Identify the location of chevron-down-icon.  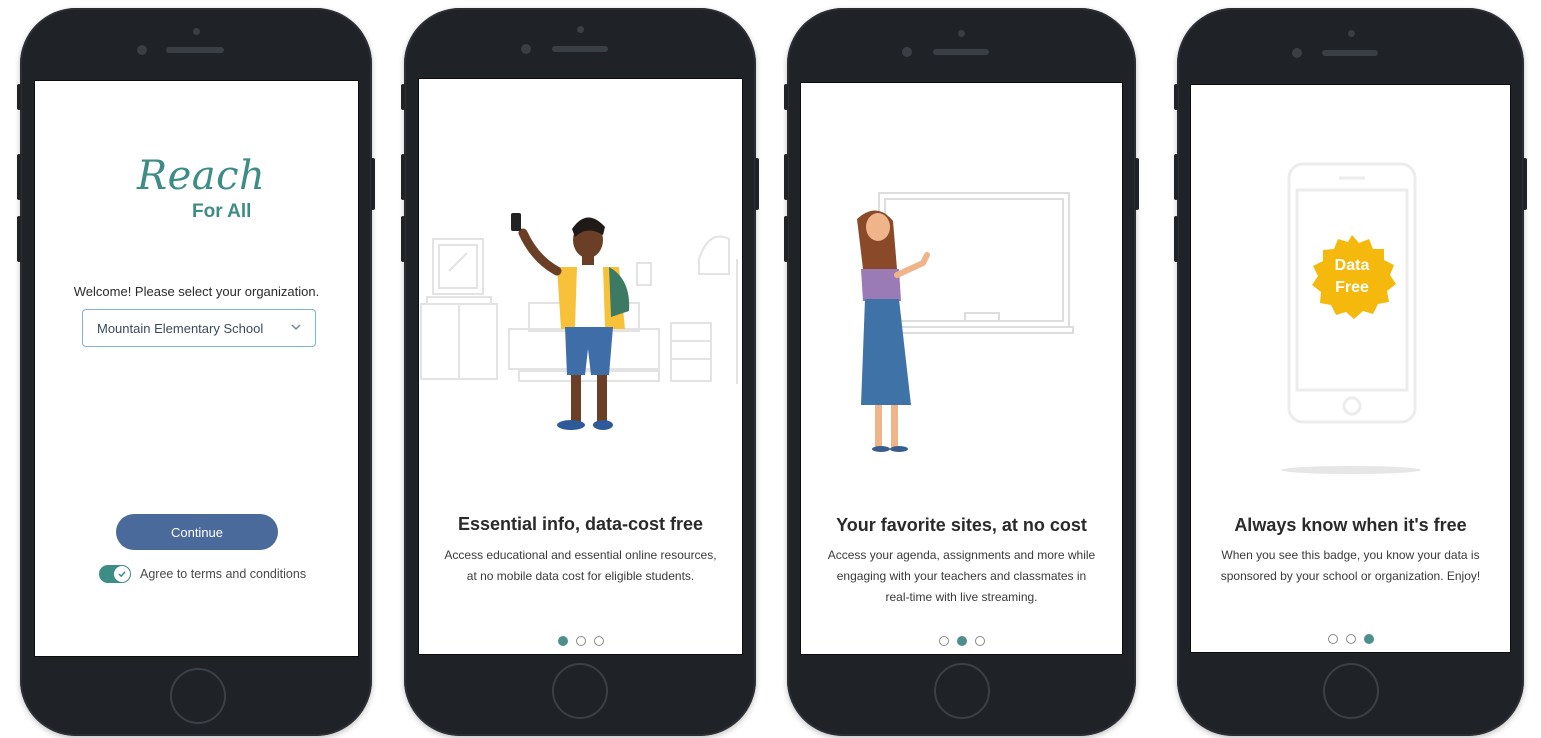
(296, 327).